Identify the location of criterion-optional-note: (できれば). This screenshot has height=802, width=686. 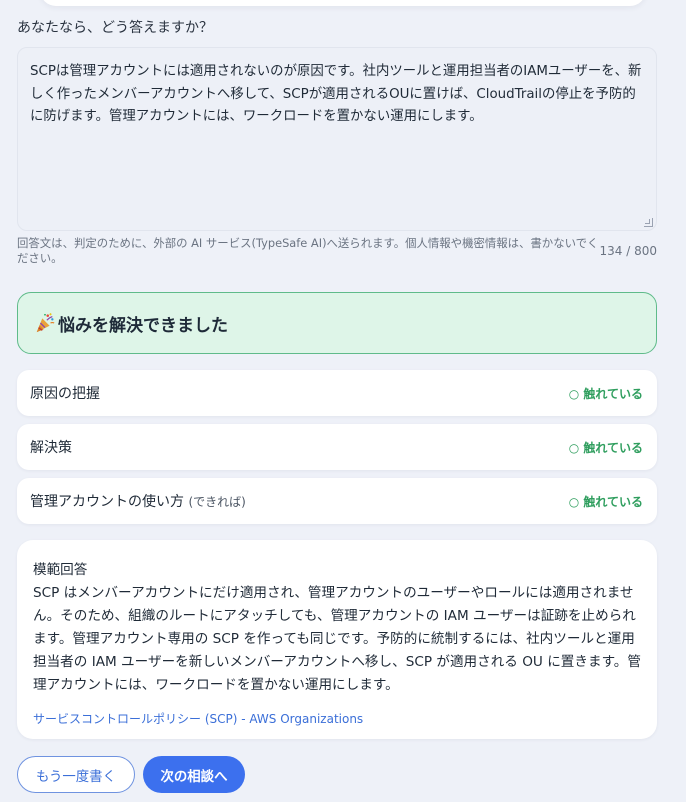
(217, 502).